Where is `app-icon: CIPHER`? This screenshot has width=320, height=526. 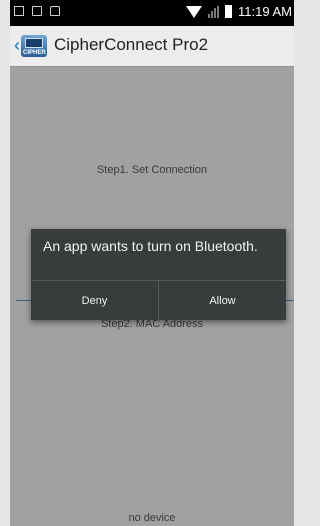
app-icon: CIPHER is located at coordinates (34, 46).